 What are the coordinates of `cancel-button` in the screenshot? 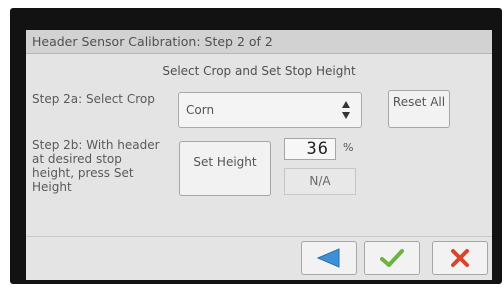 It's located at (460, 258).